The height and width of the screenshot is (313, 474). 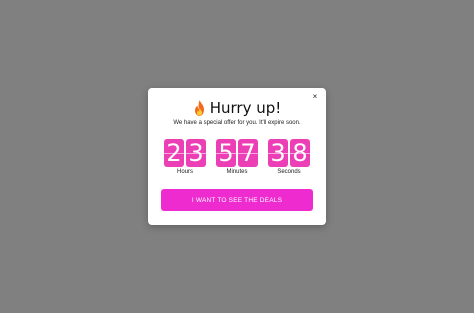 I want to click on countdown-minutes: 5 7 Minutes, so click(x=237, y=157).